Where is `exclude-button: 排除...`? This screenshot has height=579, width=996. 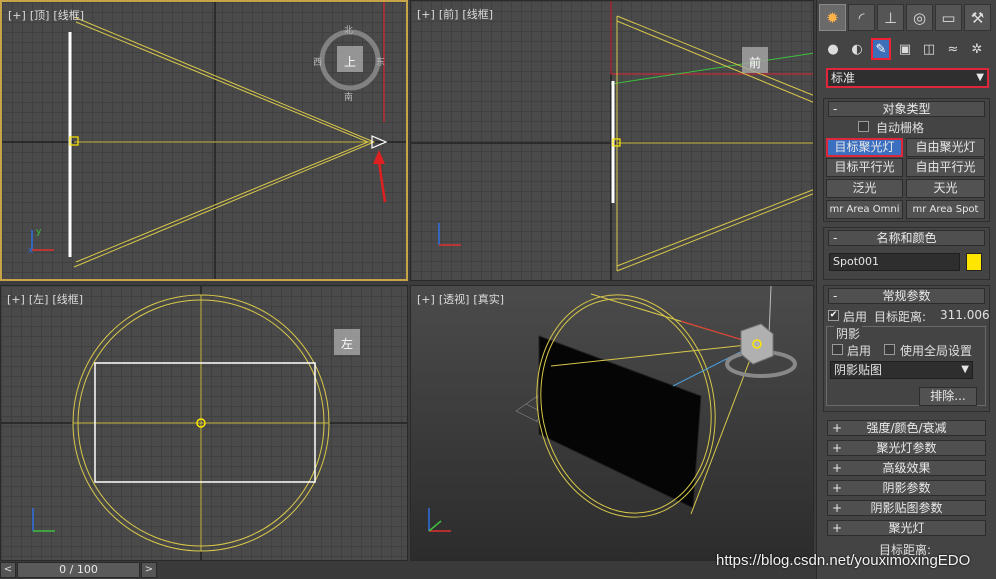
exclude-button: 排除... is located at coordinates (948, 396).